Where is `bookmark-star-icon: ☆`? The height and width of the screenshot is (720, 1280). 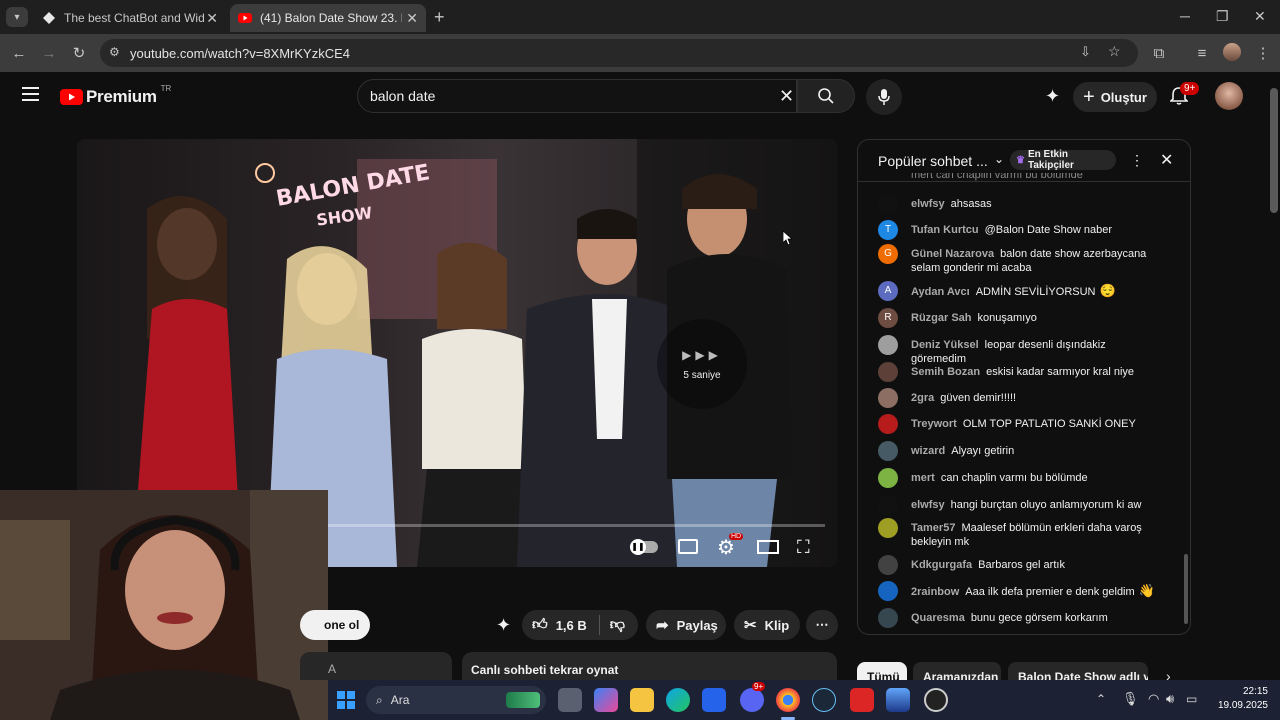
bookmark-star-icon: ☆ is located at coordinates (1114, 51).